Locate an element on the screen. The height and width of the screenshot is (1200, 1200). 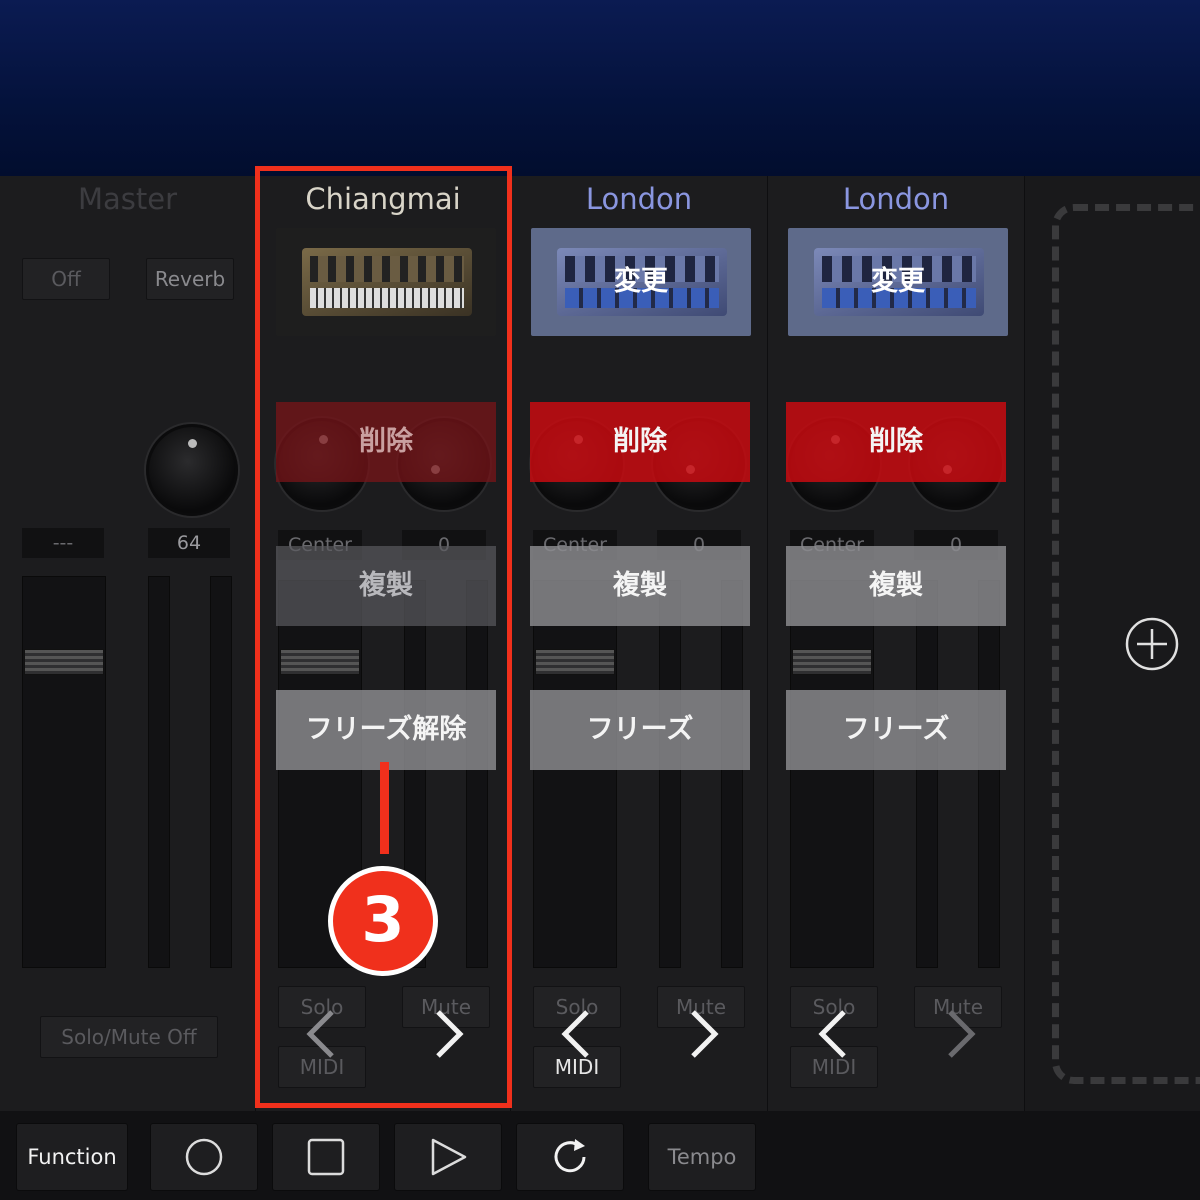
stop-button is located at coordinates (326, 1157).